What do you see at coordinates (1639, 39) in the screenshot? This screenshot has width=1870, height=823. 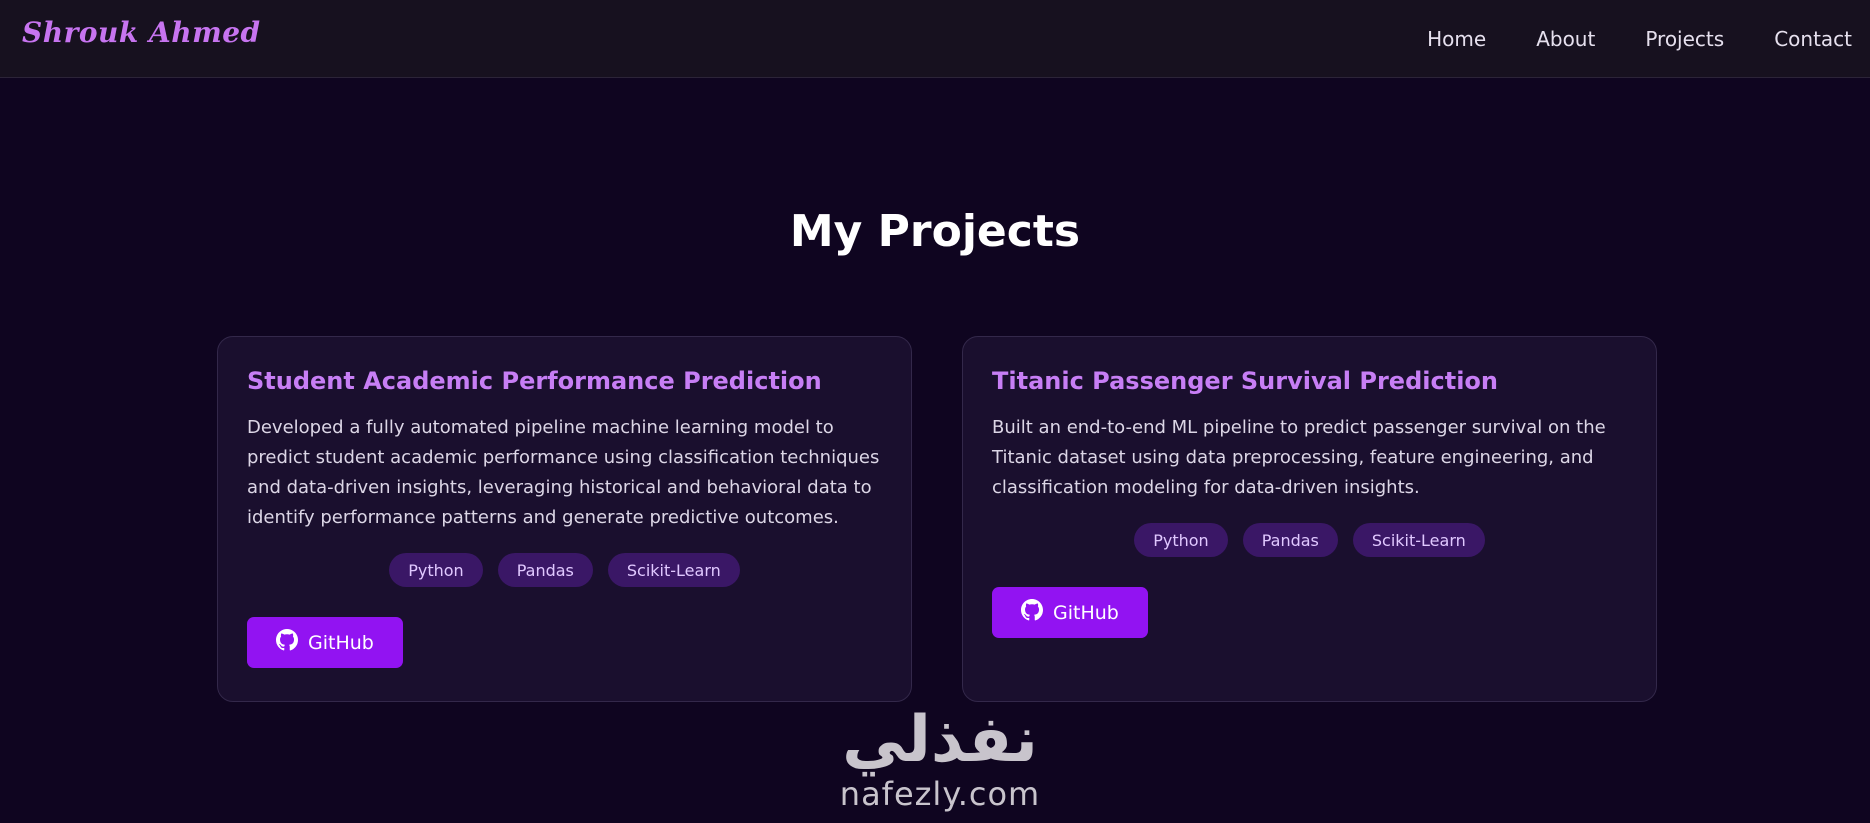 I see `nav-links: Home About Projects Contact` at bounding box center [1639, 39].